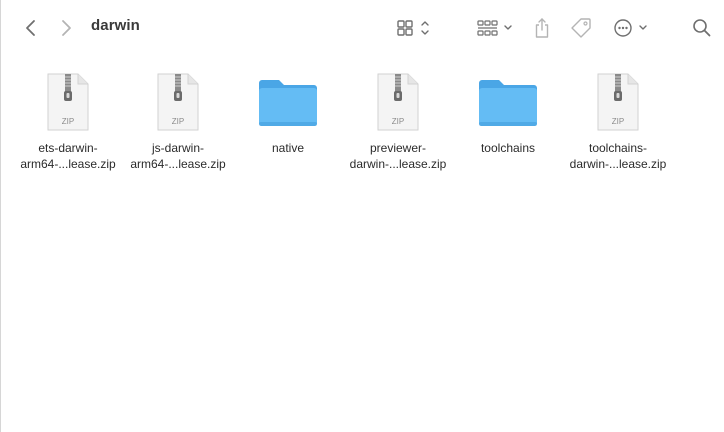 The image size is (724, 432). I want to click on ellipsis-circle-icon, so click(630, 28).